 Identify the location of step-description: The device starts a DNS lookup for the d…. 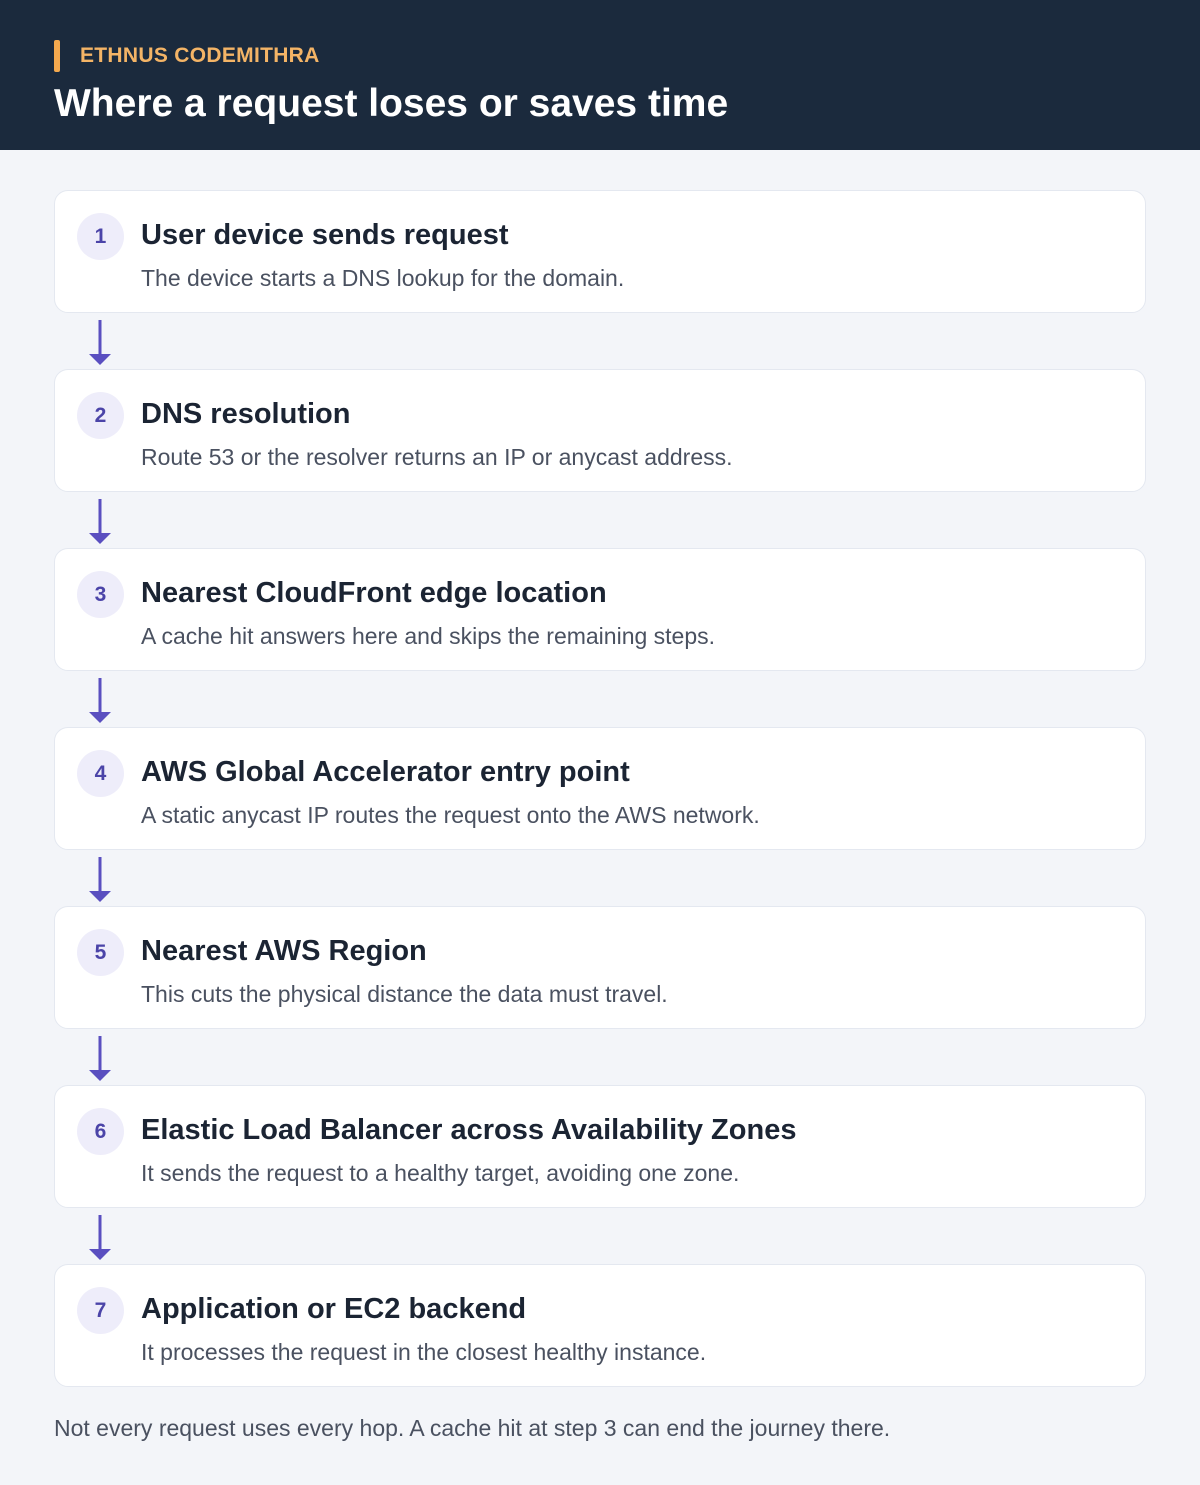
(383, 278).